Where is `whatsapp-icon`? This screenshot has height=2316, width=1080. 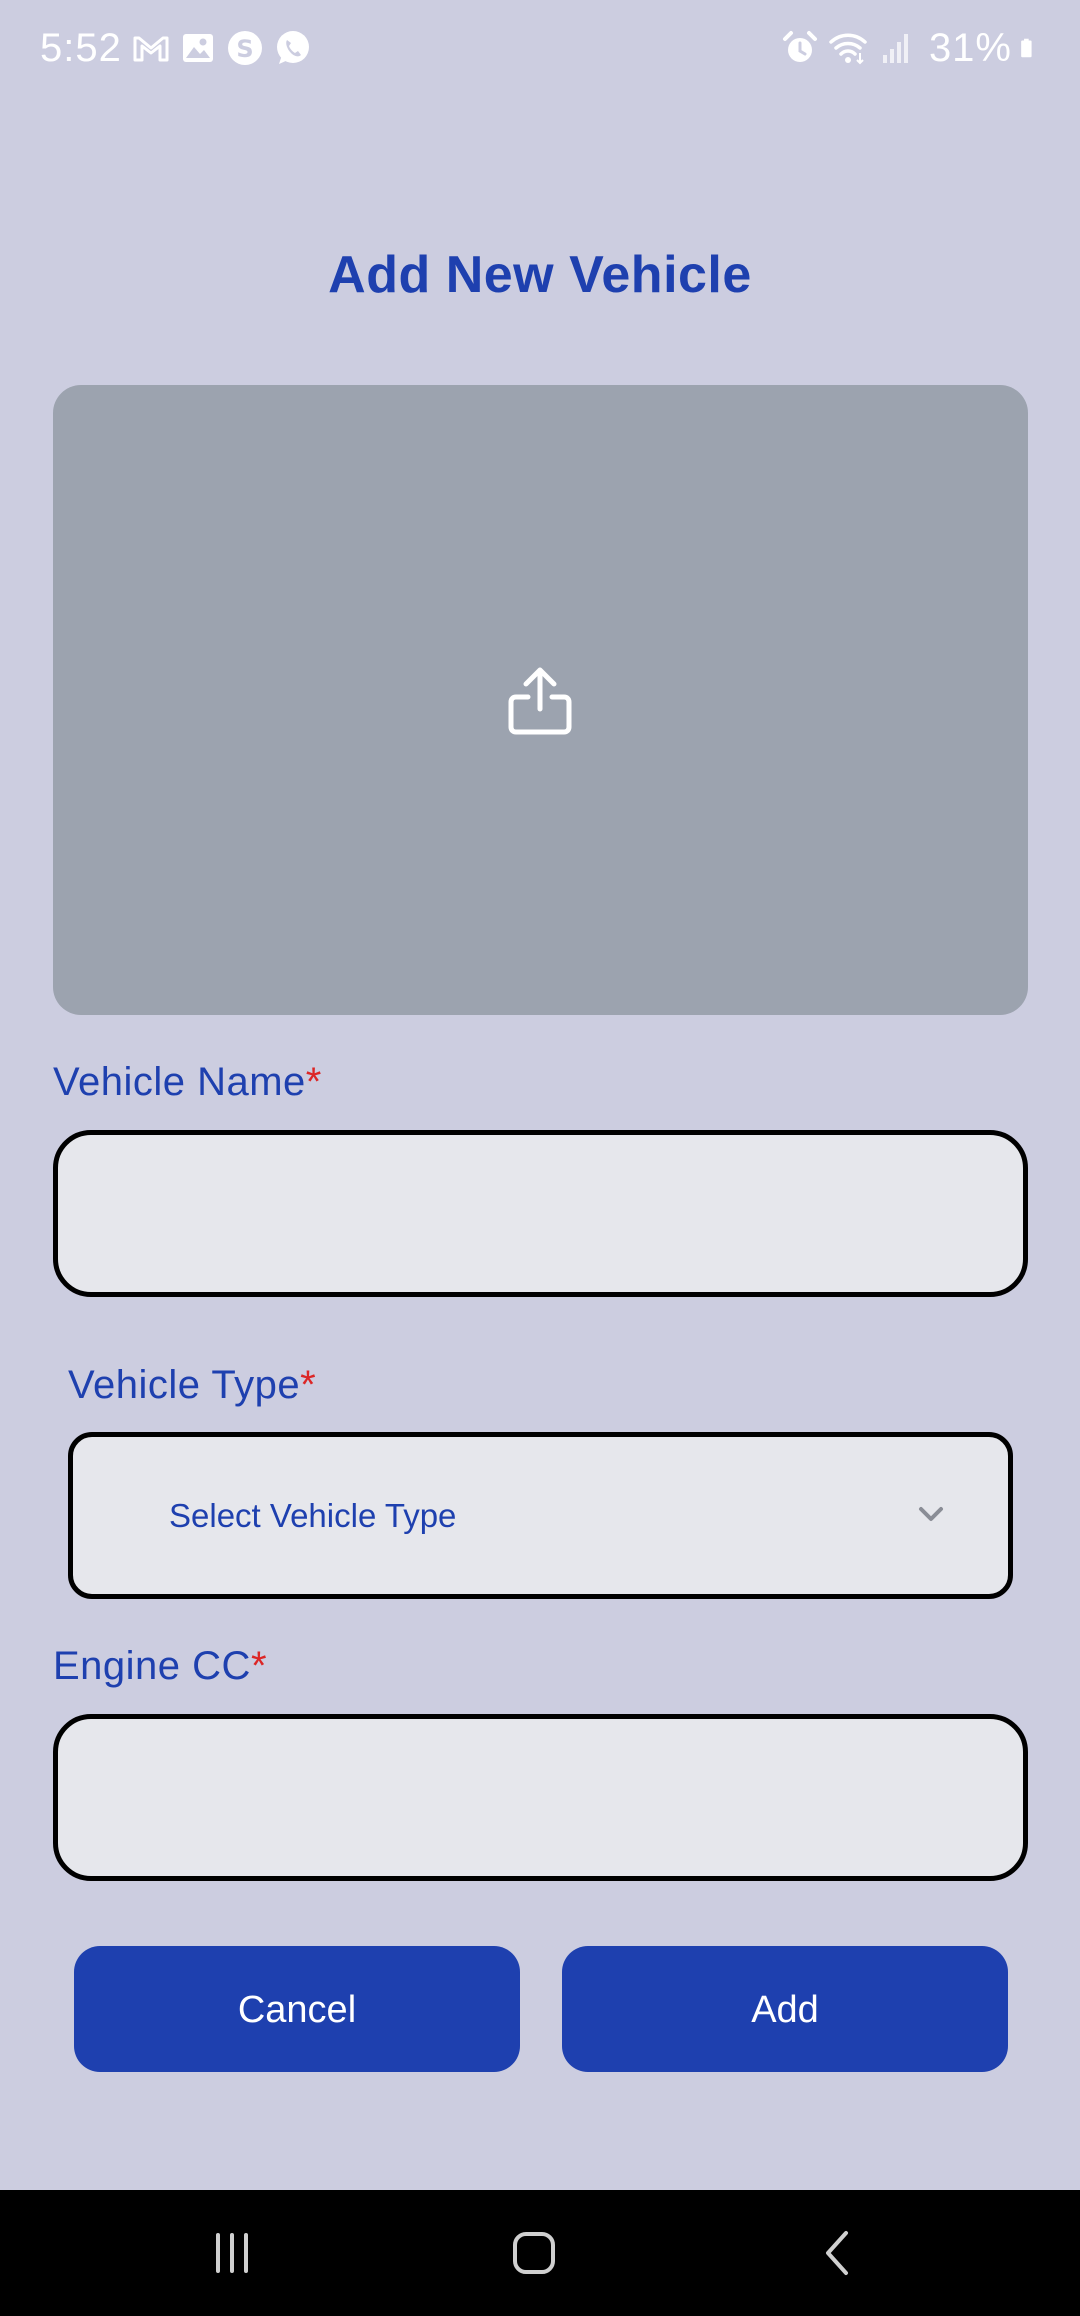
whatsapp-icon is located at coordinates (293, 47).